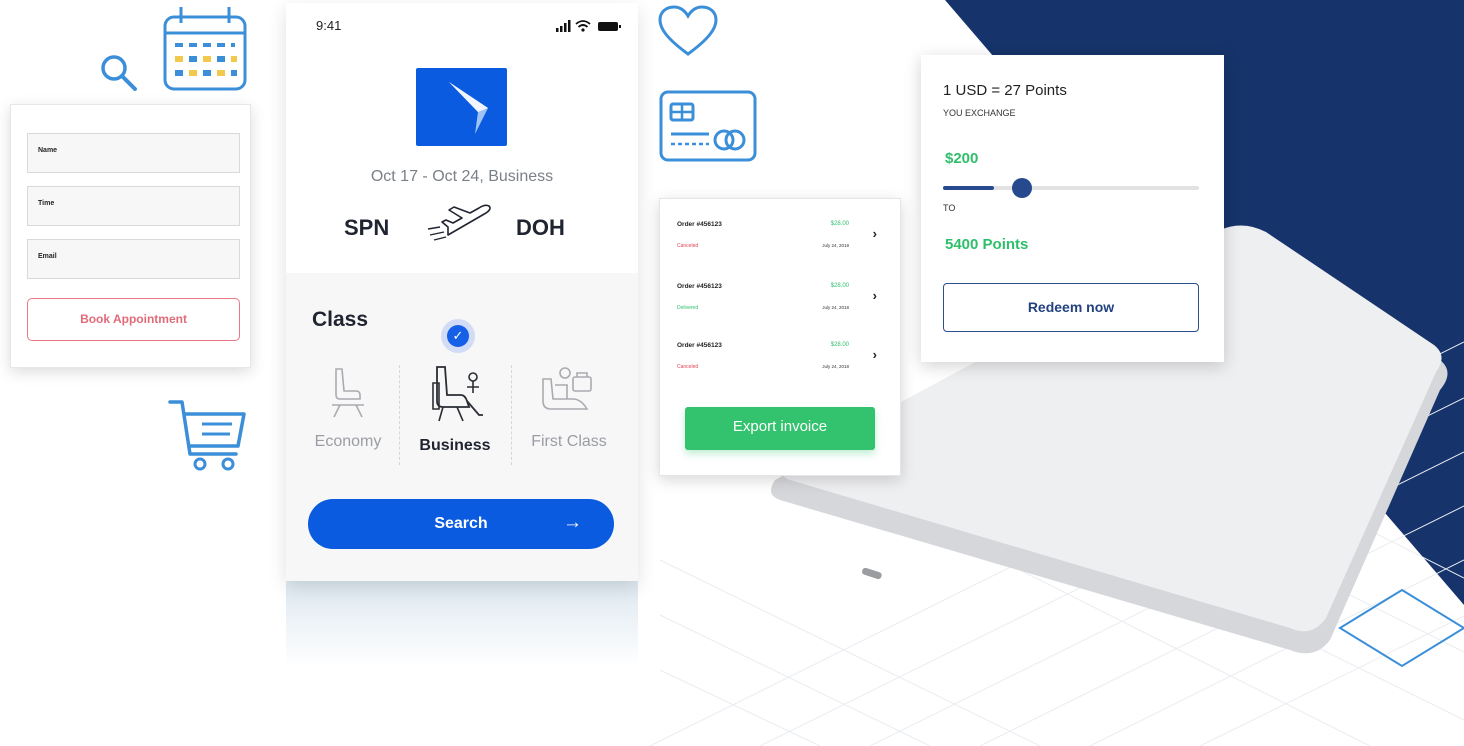 The width and height of the screenshot is (1464, 746). Describe the element at coordinates (462, 624) in the screenshot. I see `phone-reflection` at that location.